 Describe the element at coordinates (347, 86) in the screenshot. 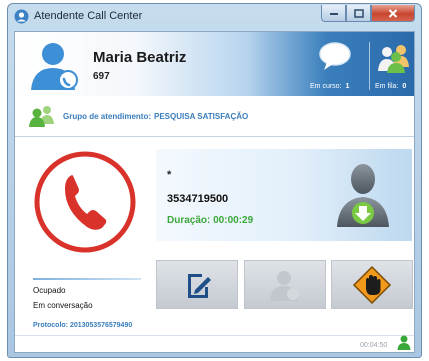

I see `in-progress-count: 1` at that location.